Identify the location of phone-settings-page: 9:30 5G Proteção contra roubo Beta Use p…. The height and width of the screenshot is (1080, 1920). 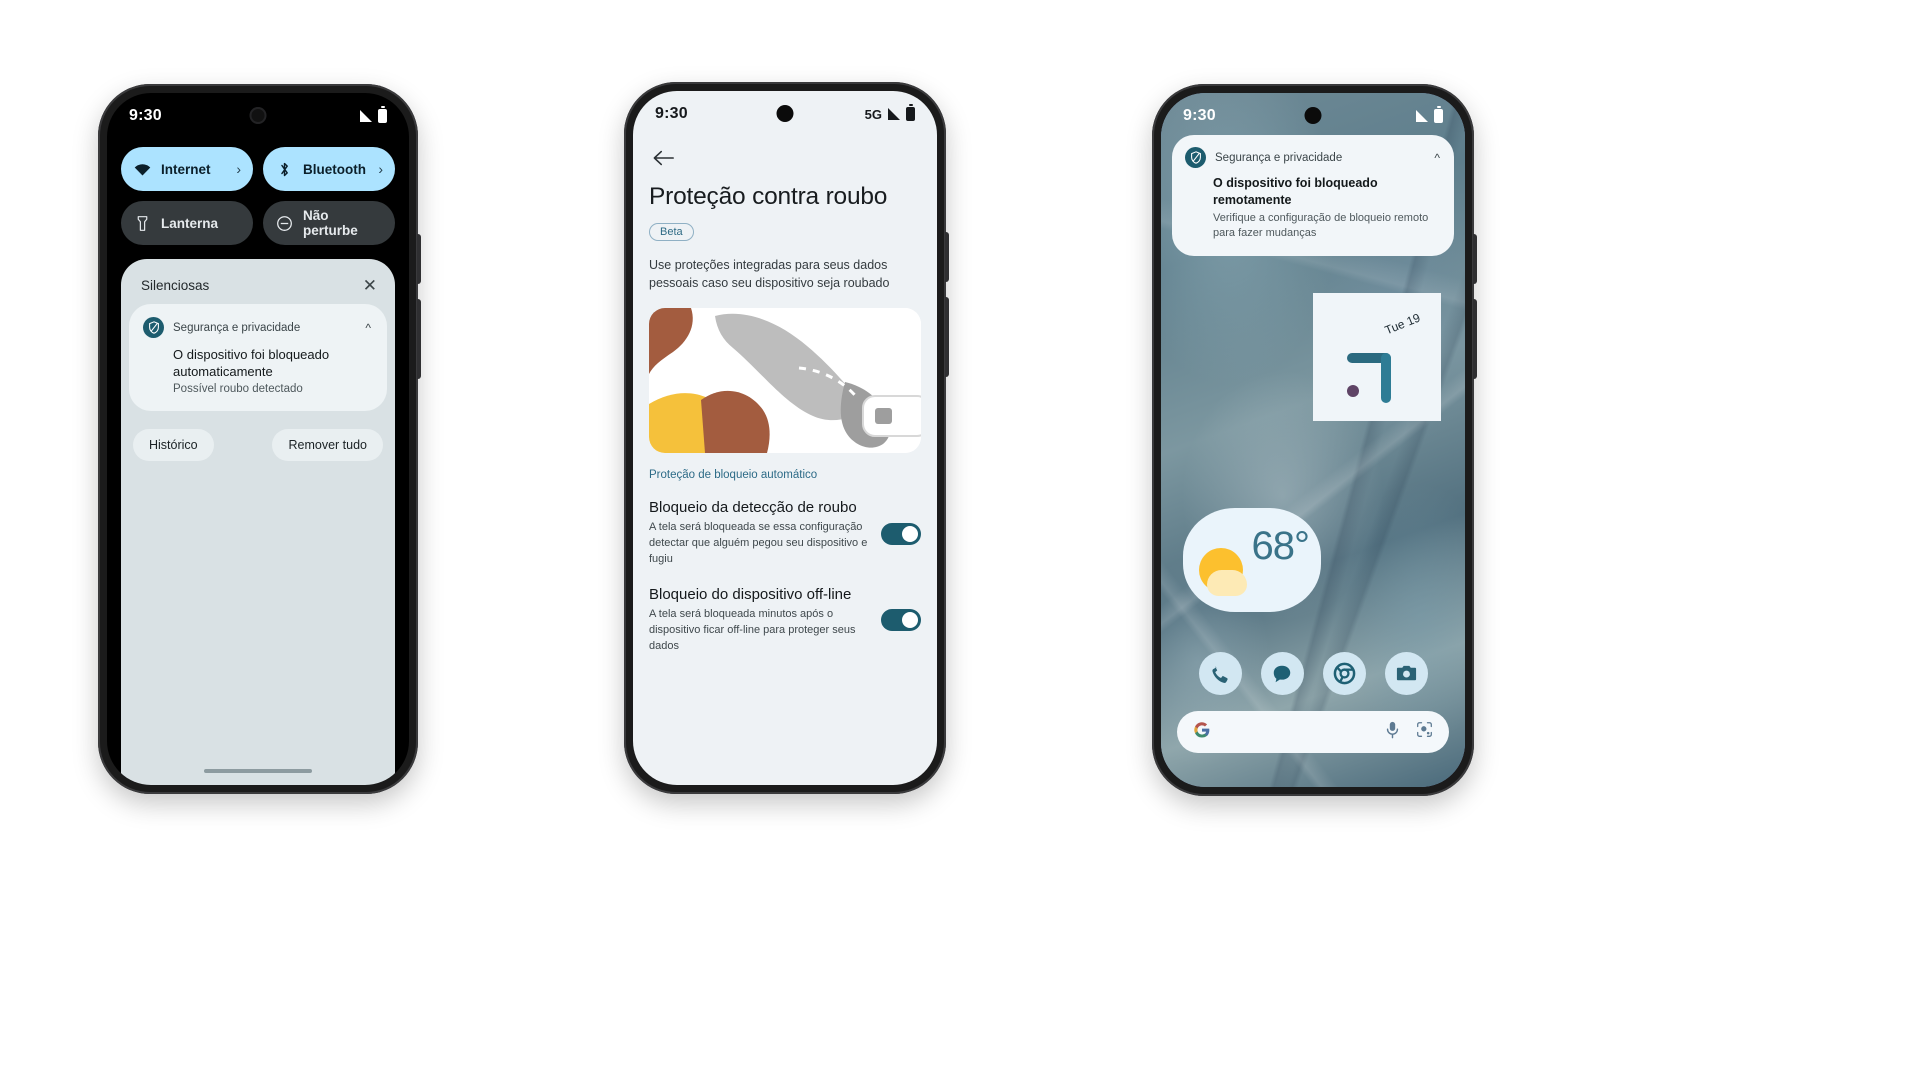
(786, 438).